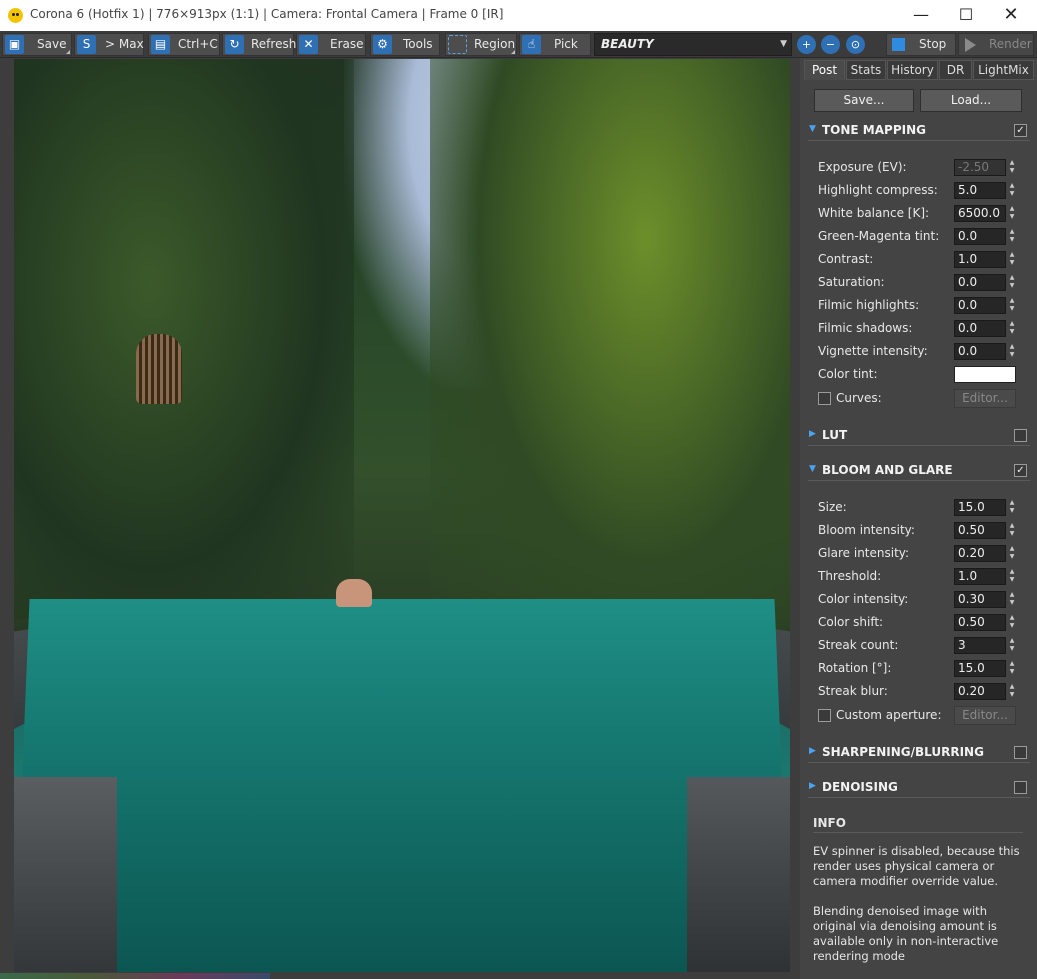 Image resolution: width=1037 pixels, height=979 pixels. I want to click on tab-lightmix: LightMix, so click(1003, 70).